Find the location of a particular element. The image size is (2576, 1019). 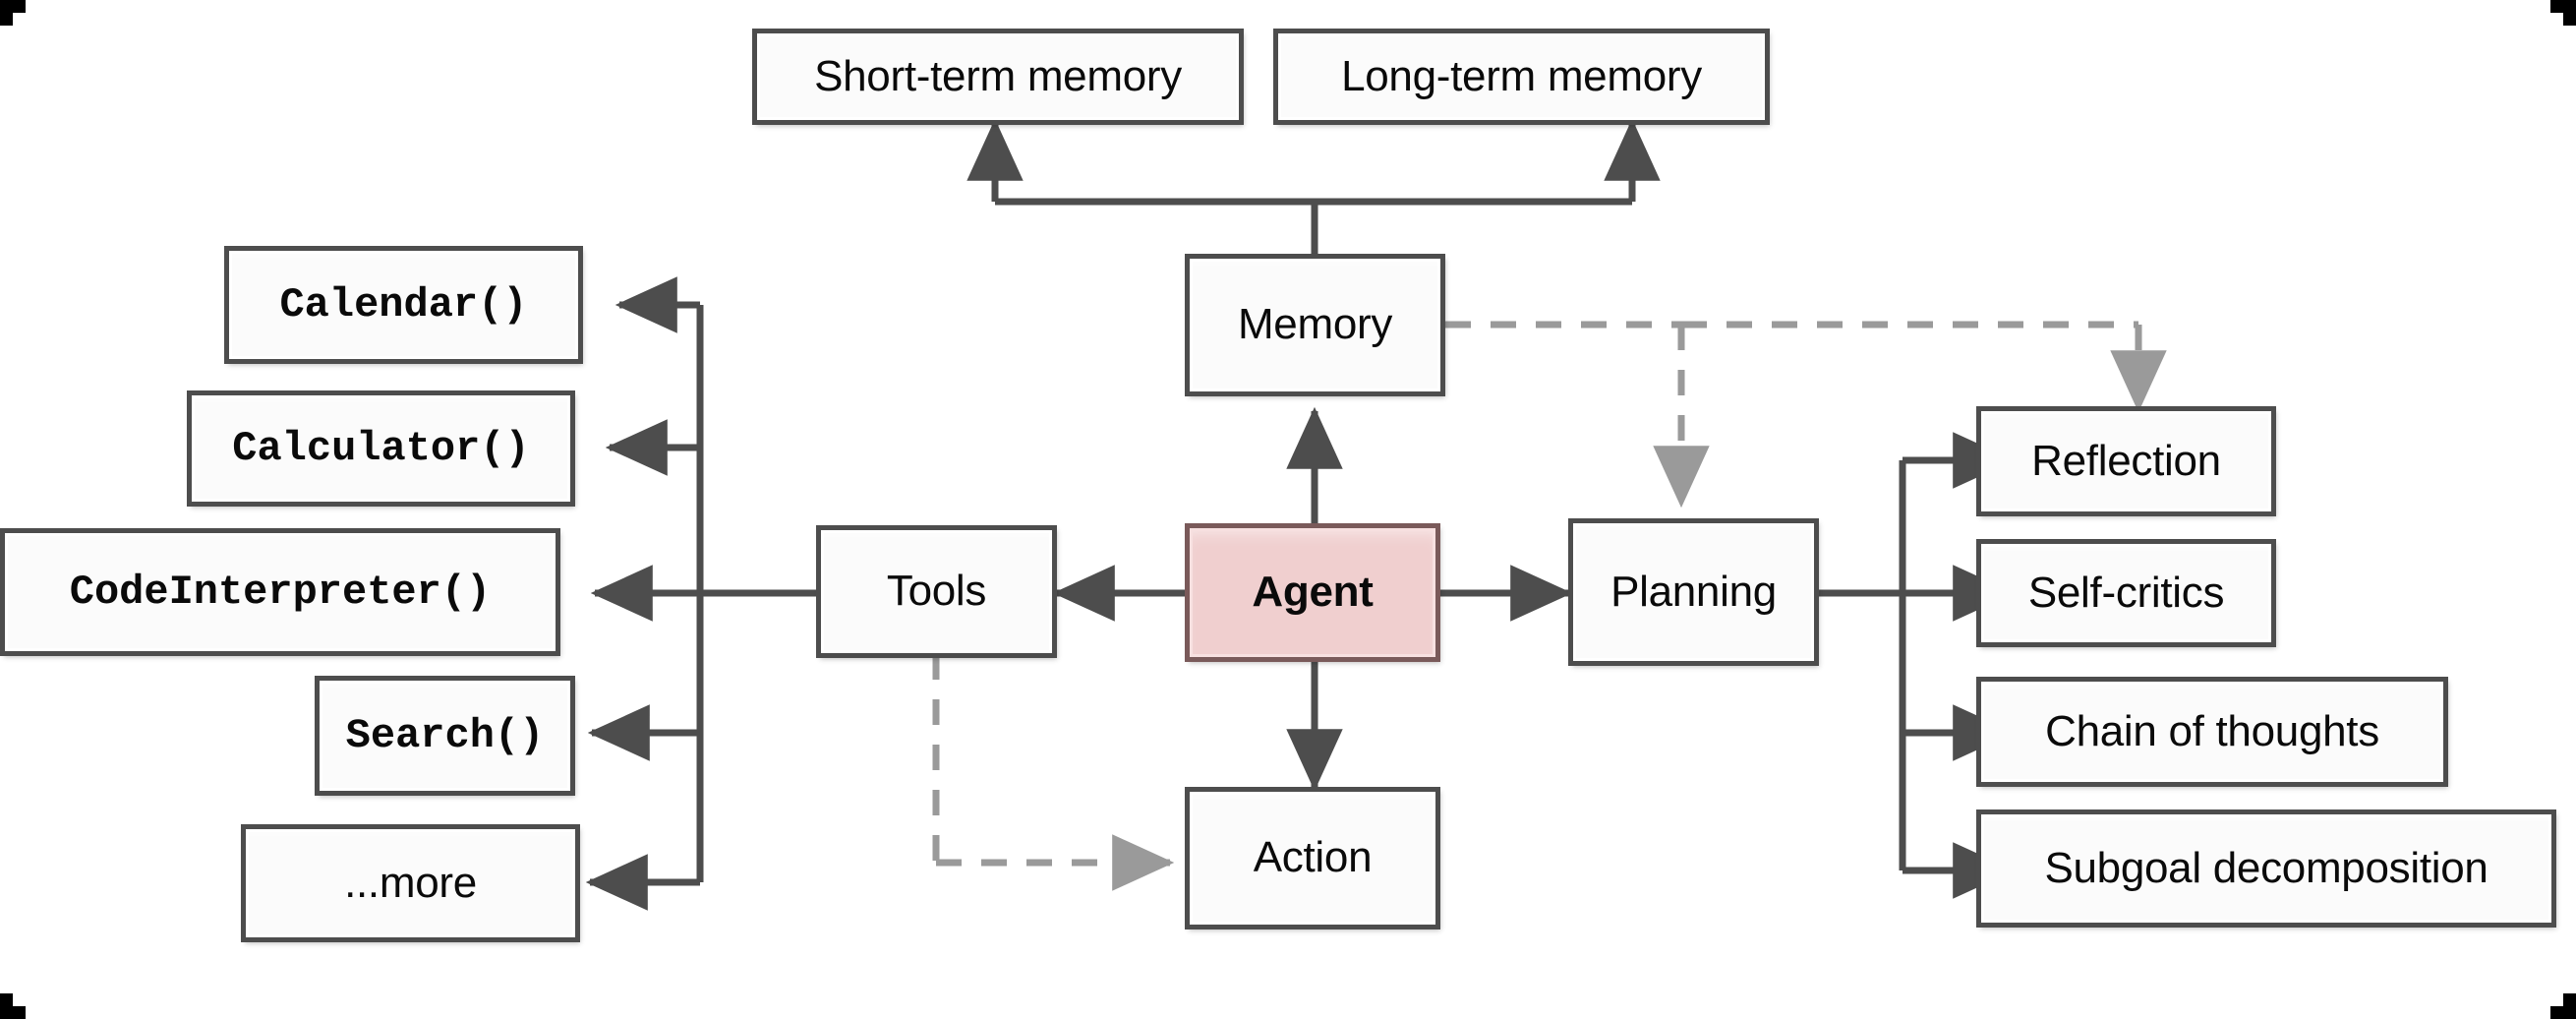

node-tools-label: Tools is located at coordinates (936, 592).